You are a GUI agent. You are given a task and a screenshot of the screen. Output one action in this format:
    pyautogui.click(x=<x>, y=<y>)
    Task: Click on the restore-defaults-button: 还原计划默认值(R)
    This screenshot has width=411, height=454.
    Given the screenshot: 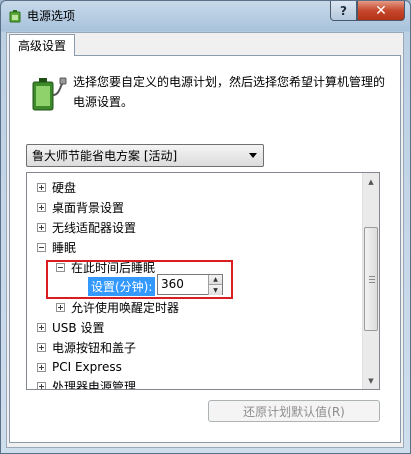 What is the action you would take?
    pyautogui.click(x=294, y=411)
    